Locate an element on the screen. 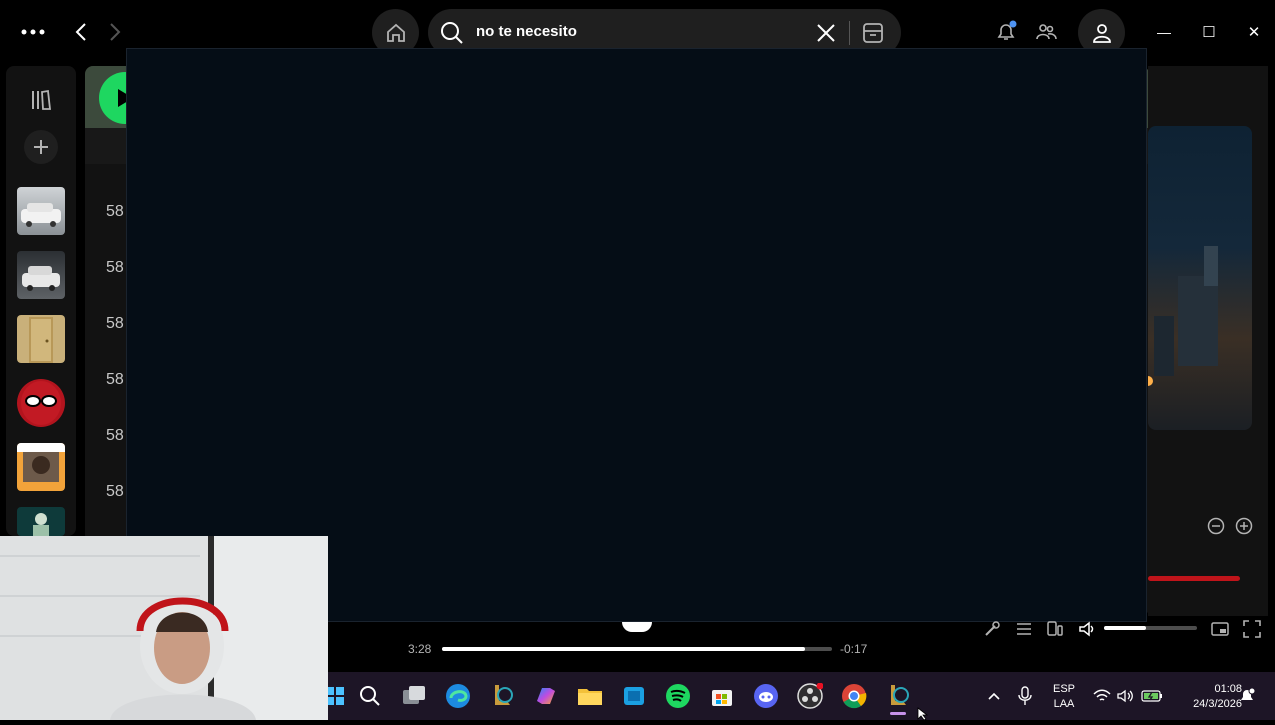  queue-icon is located at coordinates (1024, 629).